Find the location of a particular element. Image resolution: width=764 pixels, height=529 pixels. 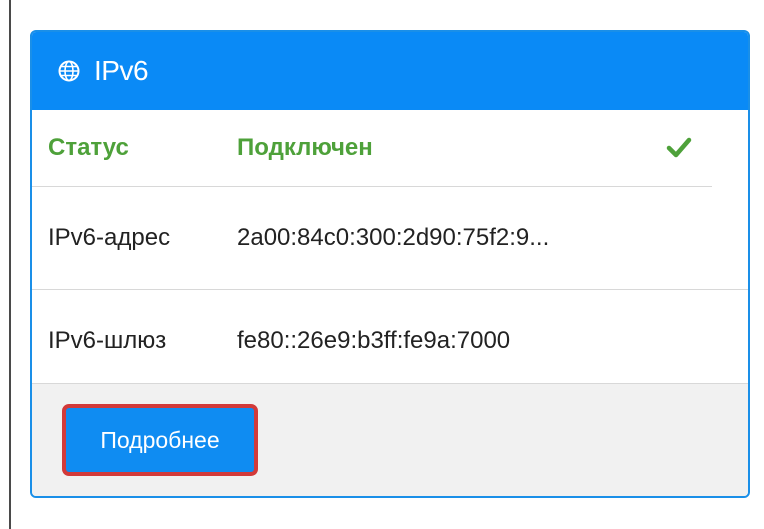

ipv6-gateway-label: IPv6-шлюз is located at coordinates (107, 340).